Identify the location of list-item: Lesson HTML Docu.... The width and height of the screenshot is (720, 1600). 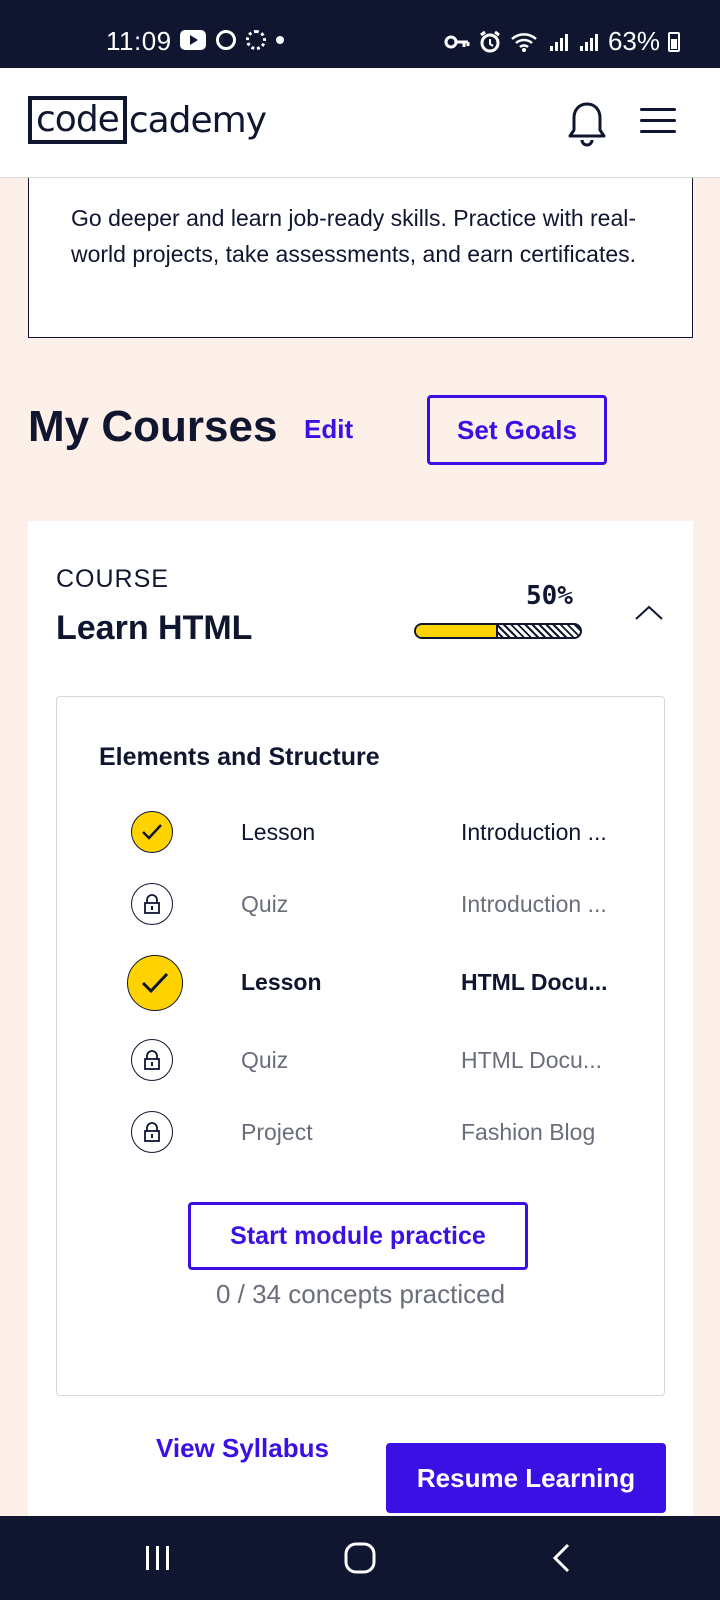
(367, 983).